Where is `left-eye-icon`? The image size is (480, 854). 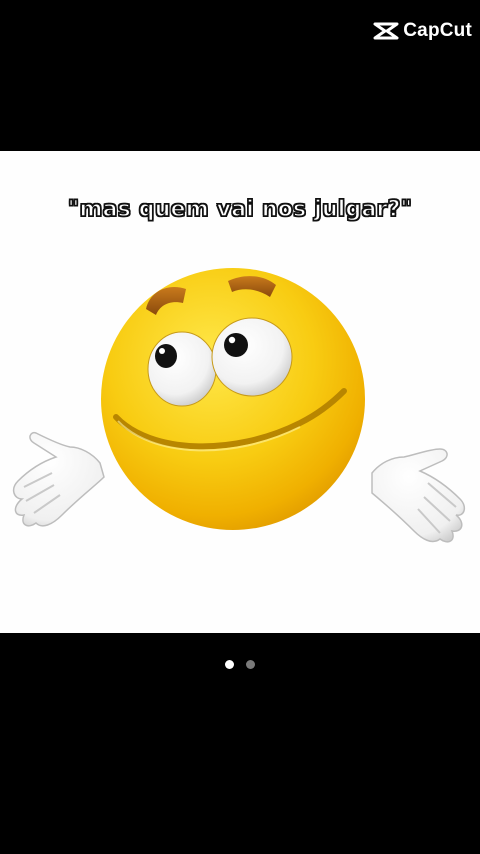 left-eye-icon is located at coordinates (182, 369).